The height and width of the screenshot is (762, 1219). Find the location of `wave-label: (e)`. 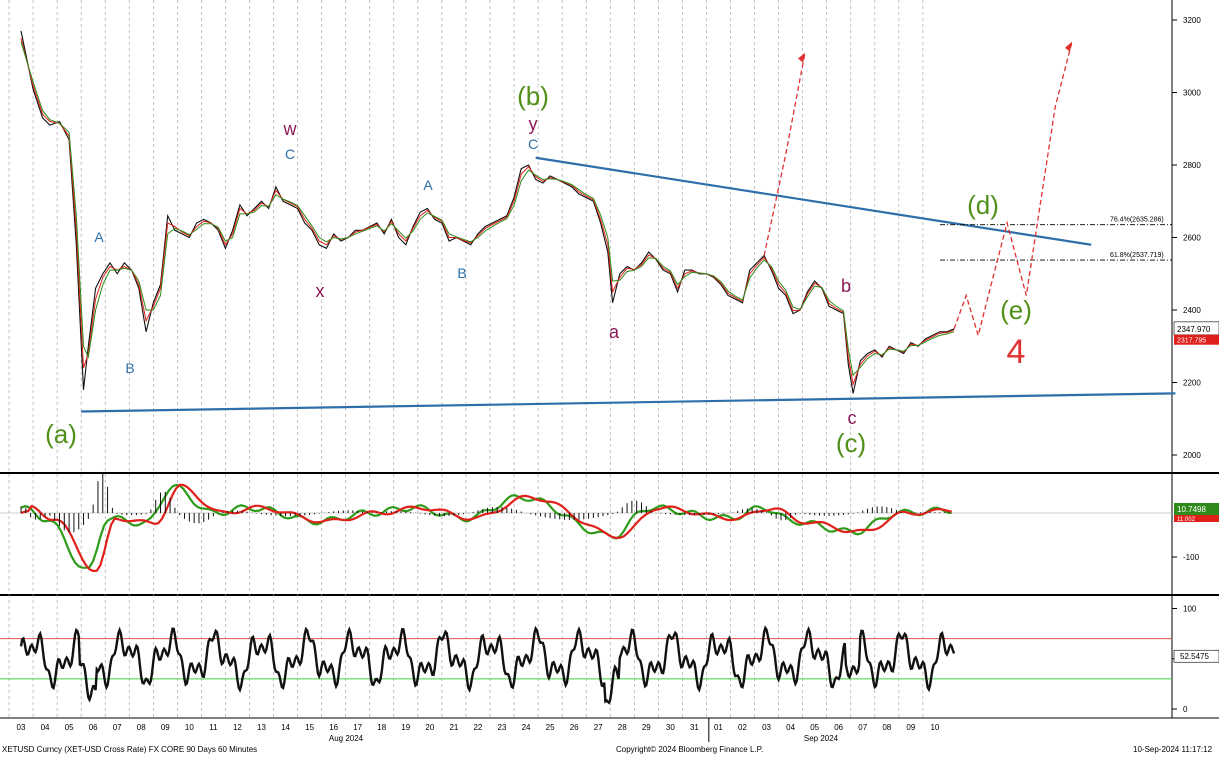

wave-label: (e) is located at coordinates (1016, 310).